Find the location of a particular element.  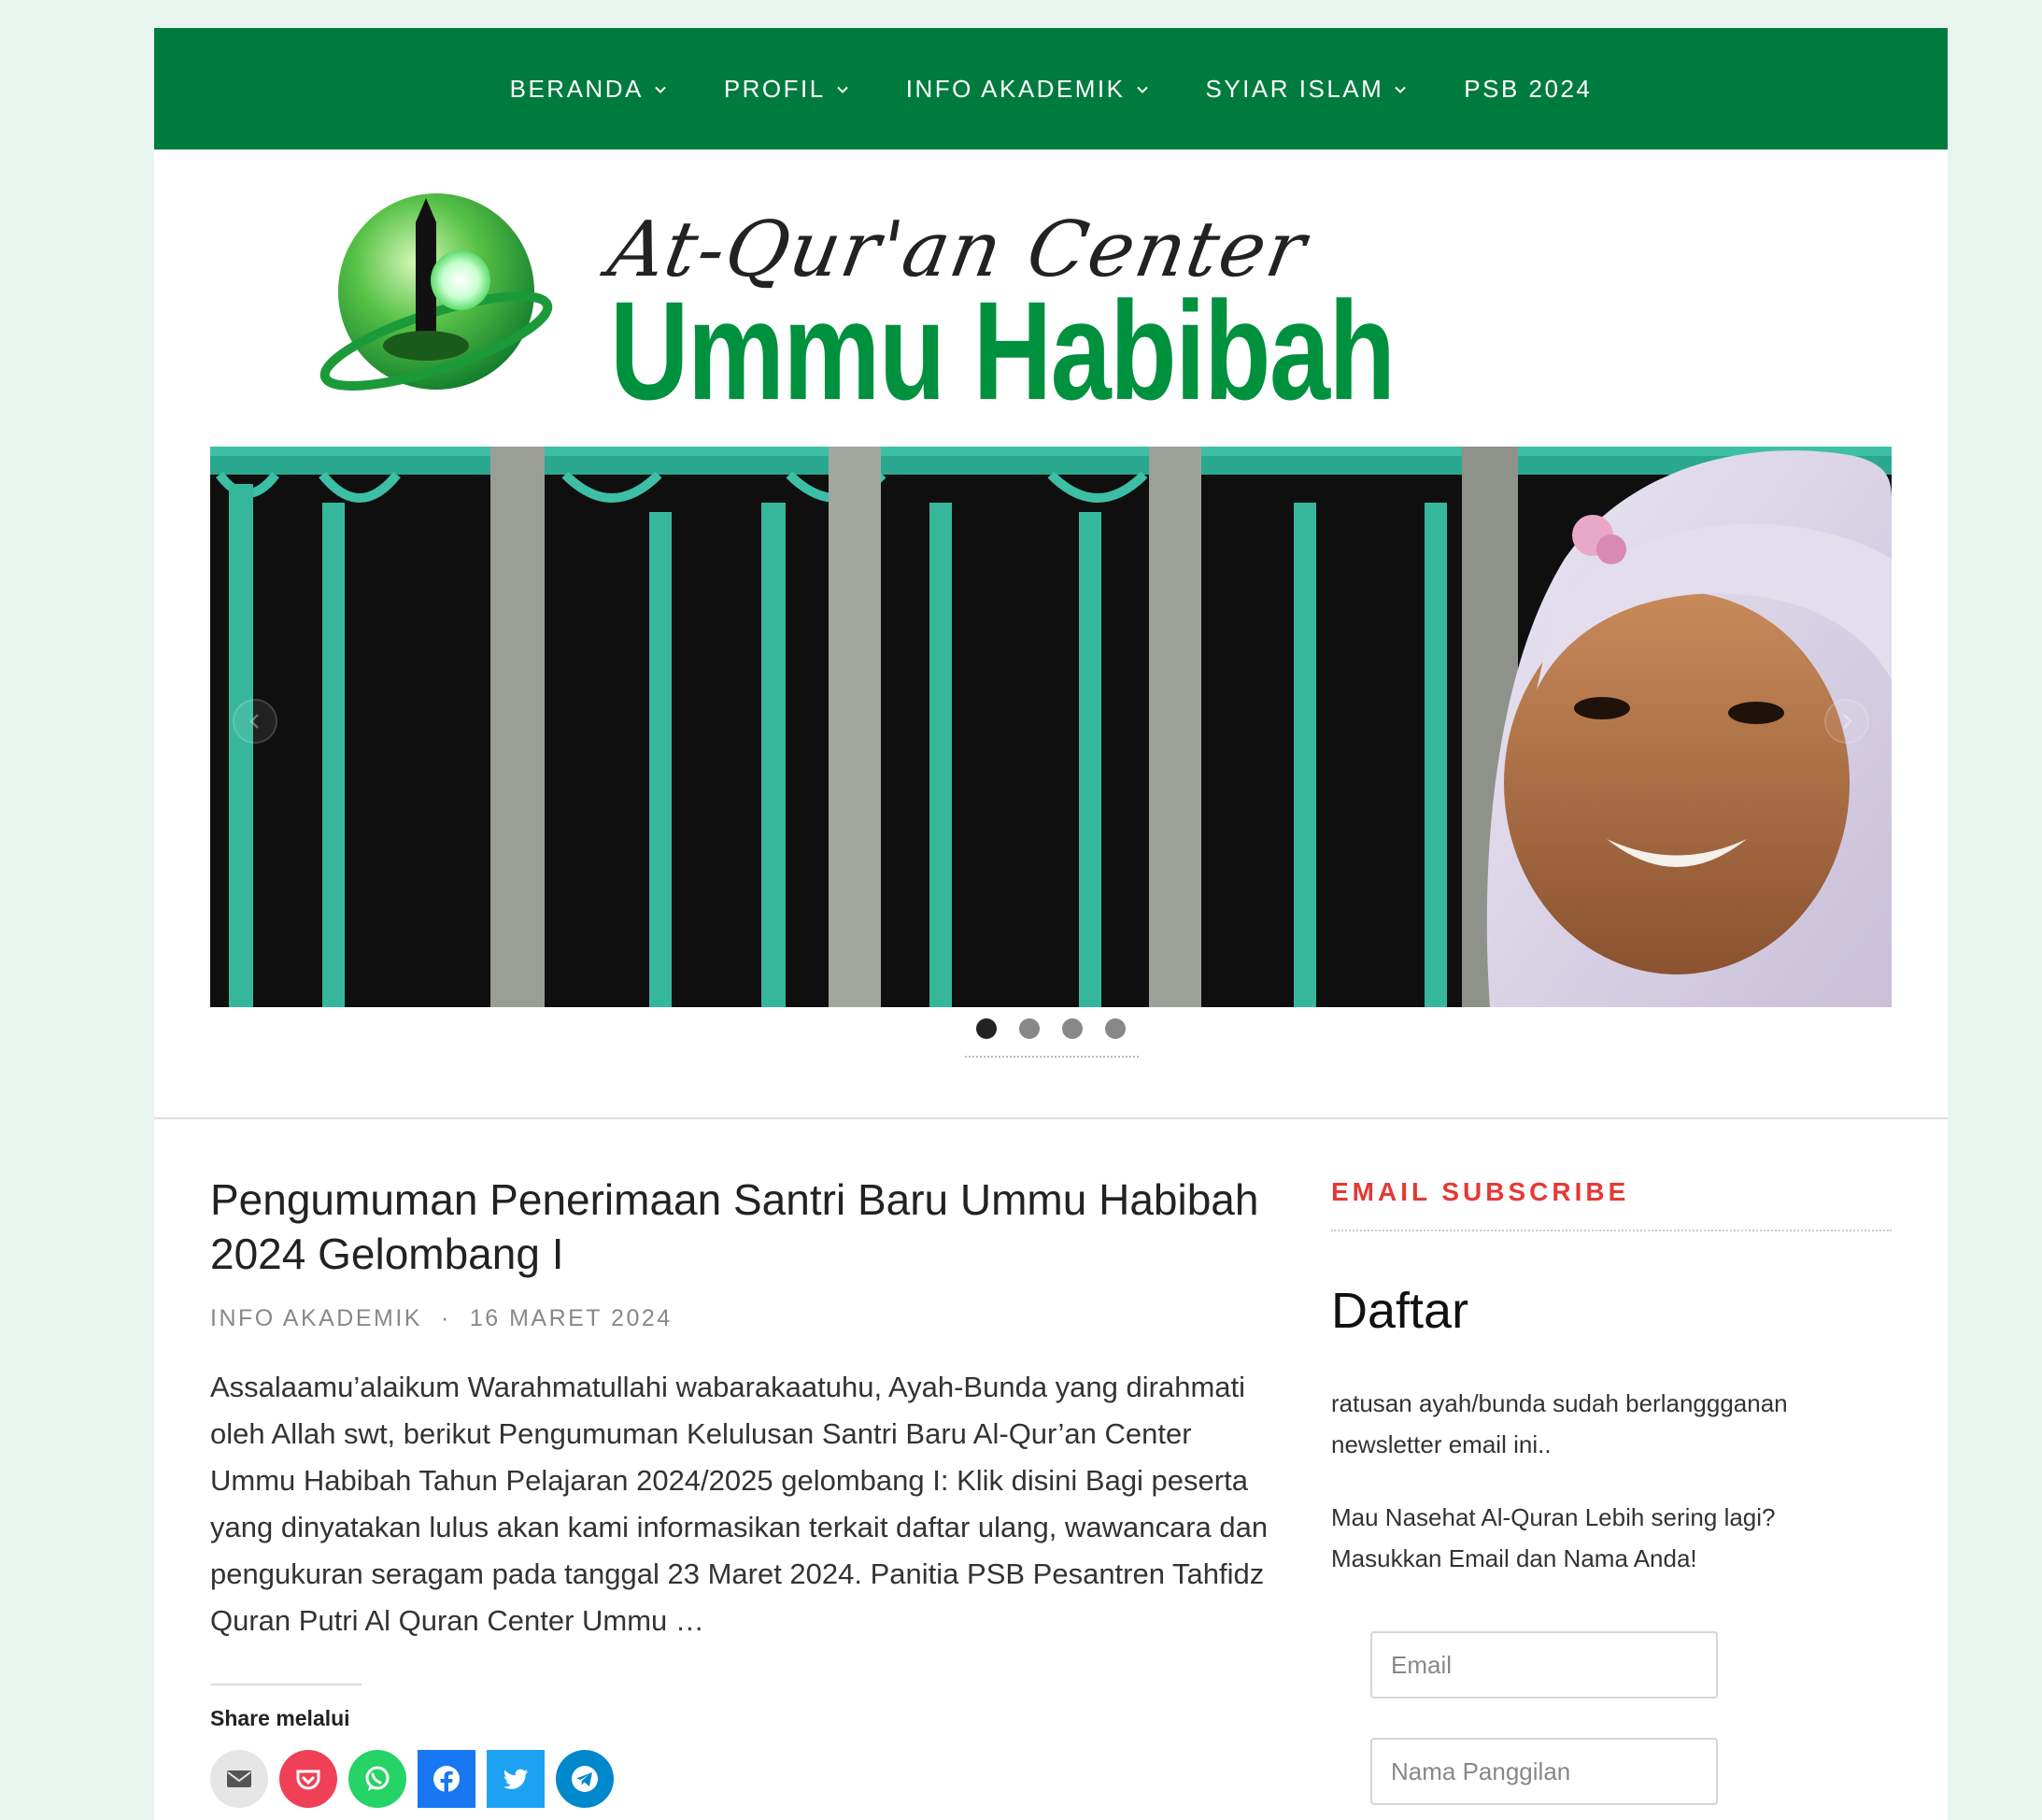

chevron-right-icon is located at coordinates (1847, 721).